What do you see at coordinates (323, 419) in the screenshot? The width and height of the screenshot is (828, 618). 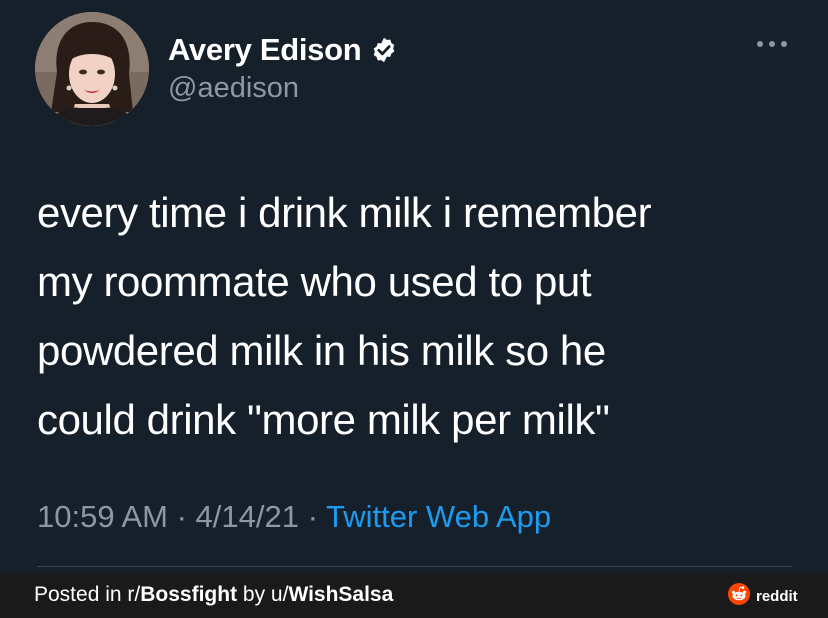 I see `tweet-text-line: could drink "more milk per milk"` at bounding box center [323, 419].